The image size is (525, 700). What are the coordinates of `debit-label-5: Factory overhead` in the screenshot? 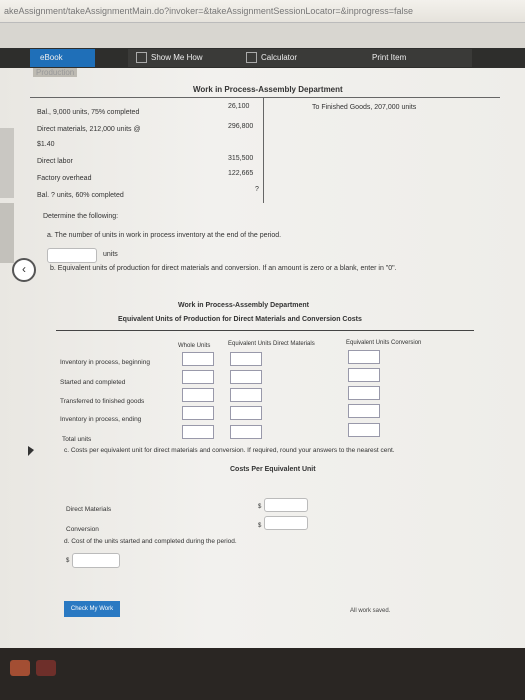 It's located at (64, 178).